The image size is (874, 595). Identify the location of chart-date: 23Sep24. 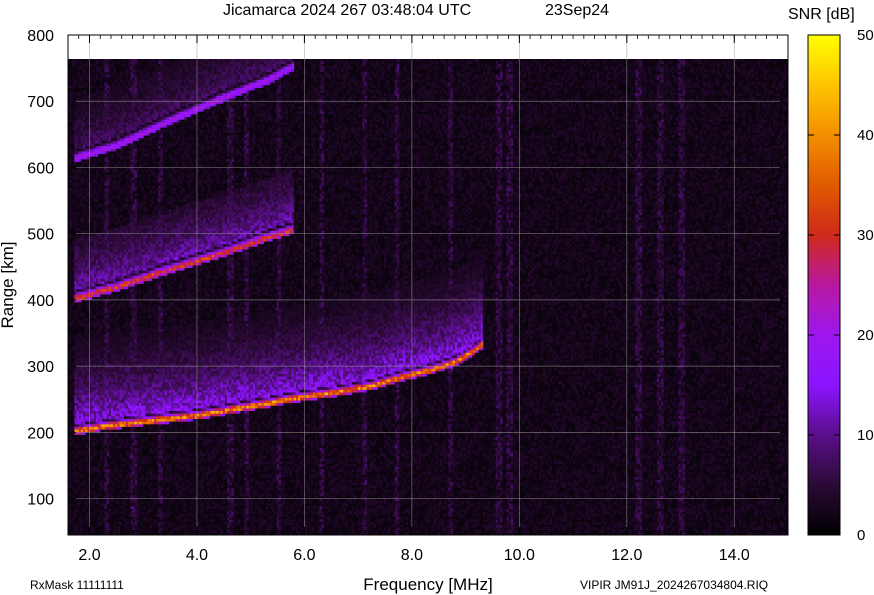
(577, 10).